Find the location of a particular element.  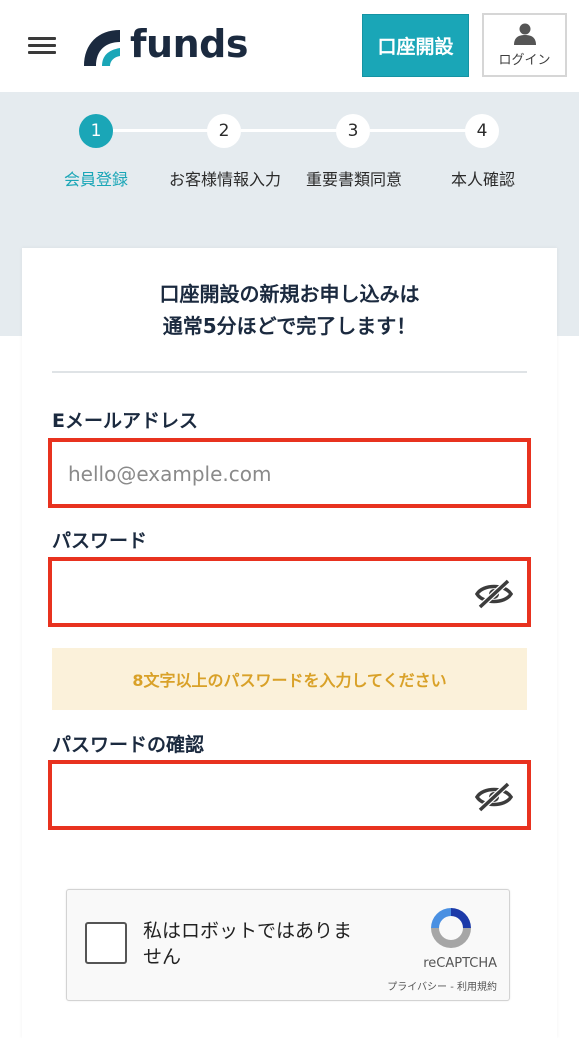

confirm-password-field-box is located at coordinates (289, 795).